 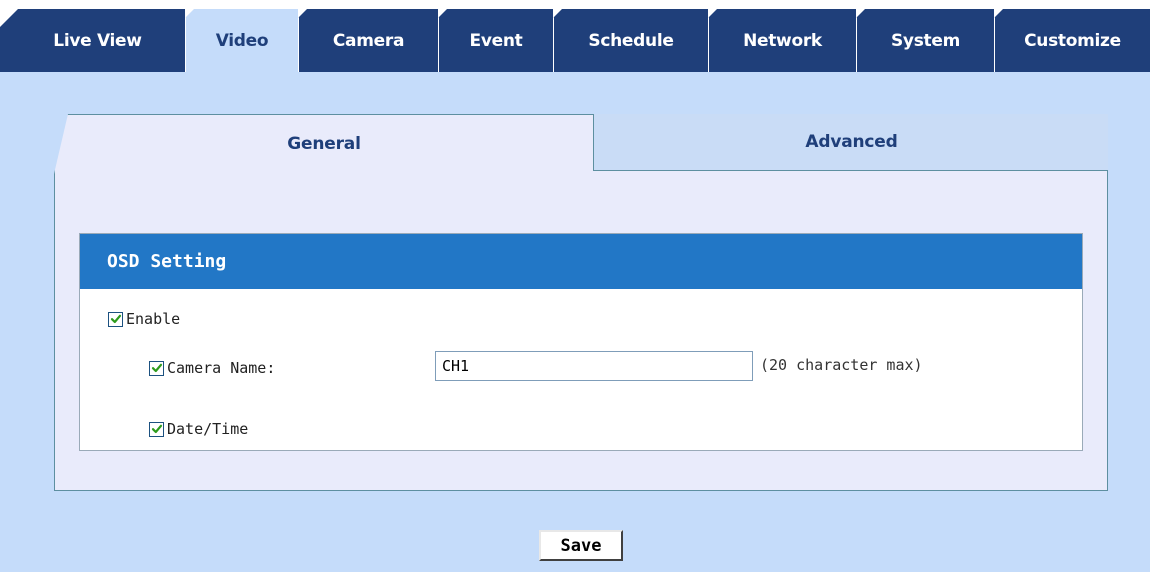 I want to click on enable-checkbox, so click(x=115, y=319).